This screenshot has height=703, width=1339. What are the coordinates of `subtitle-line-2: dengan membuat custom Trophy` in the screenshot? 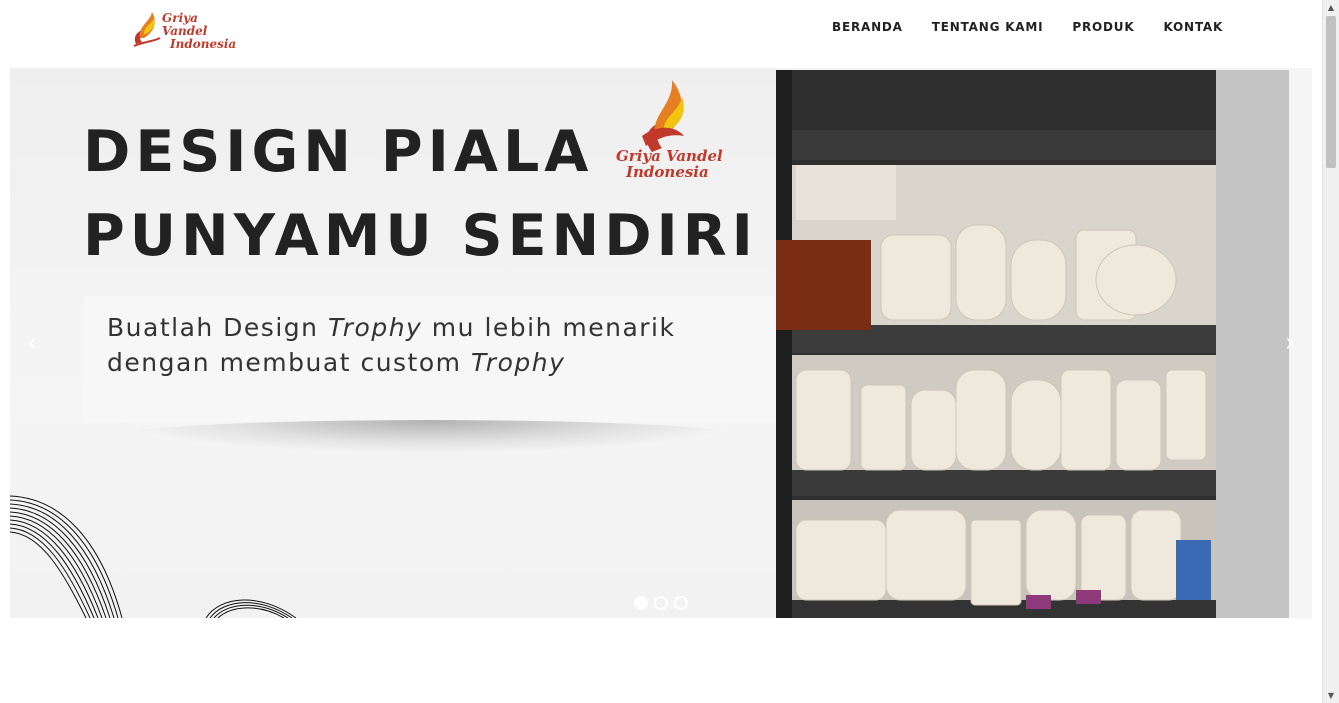 It's located at (391, 362).